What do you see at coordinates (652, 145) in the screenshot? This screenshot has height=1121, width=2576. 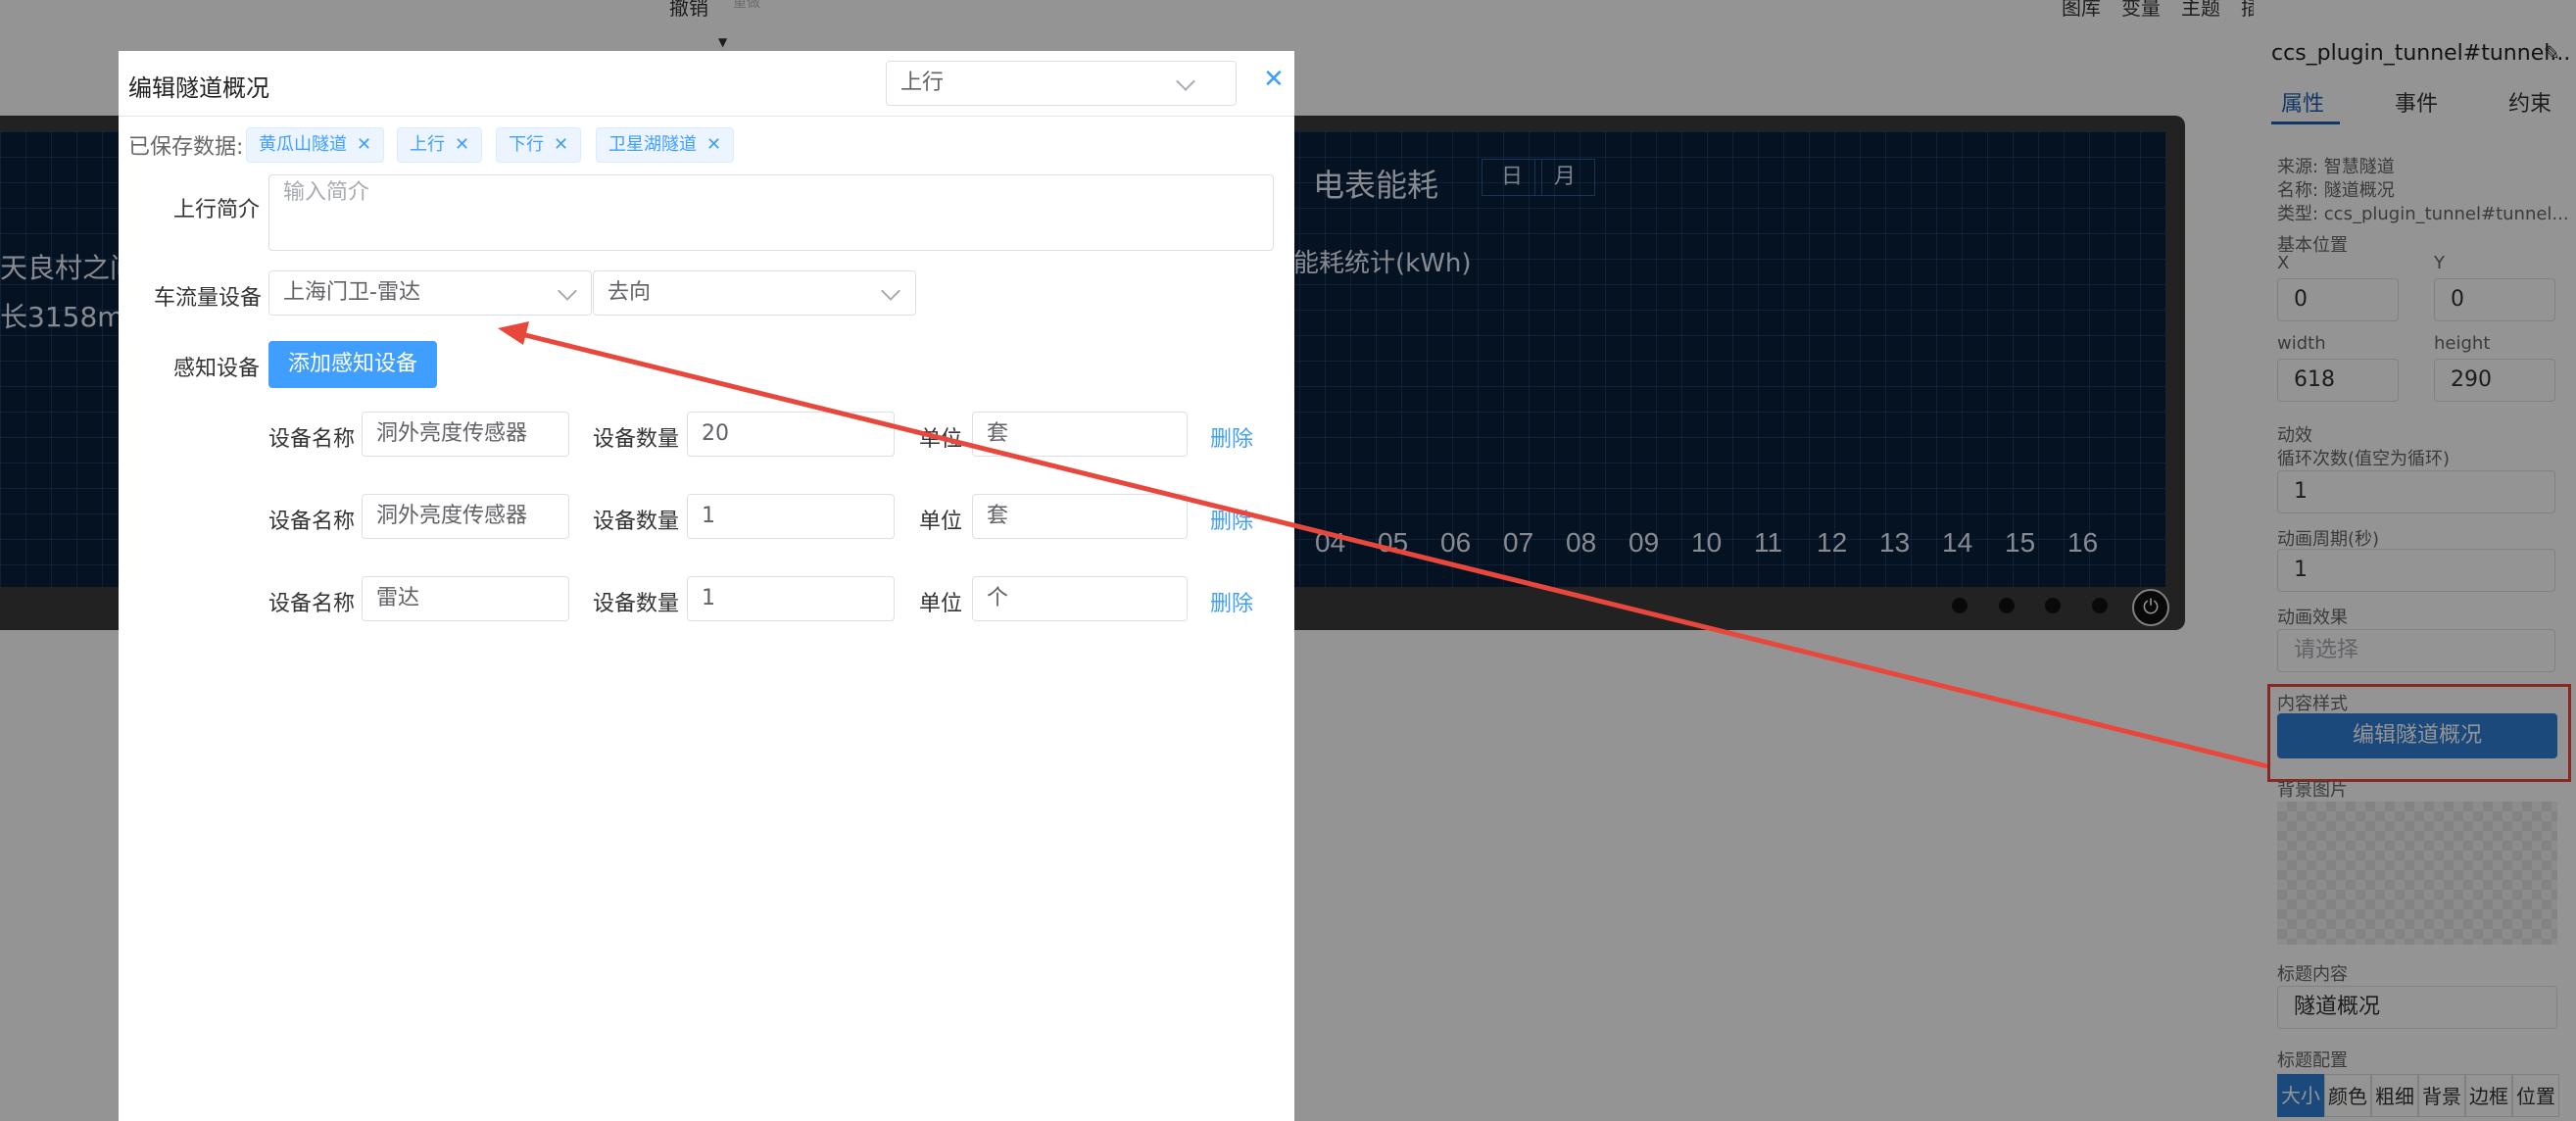 I see `saved-tag-label: 卫星湖隧道` at bounding box center [652, 145].